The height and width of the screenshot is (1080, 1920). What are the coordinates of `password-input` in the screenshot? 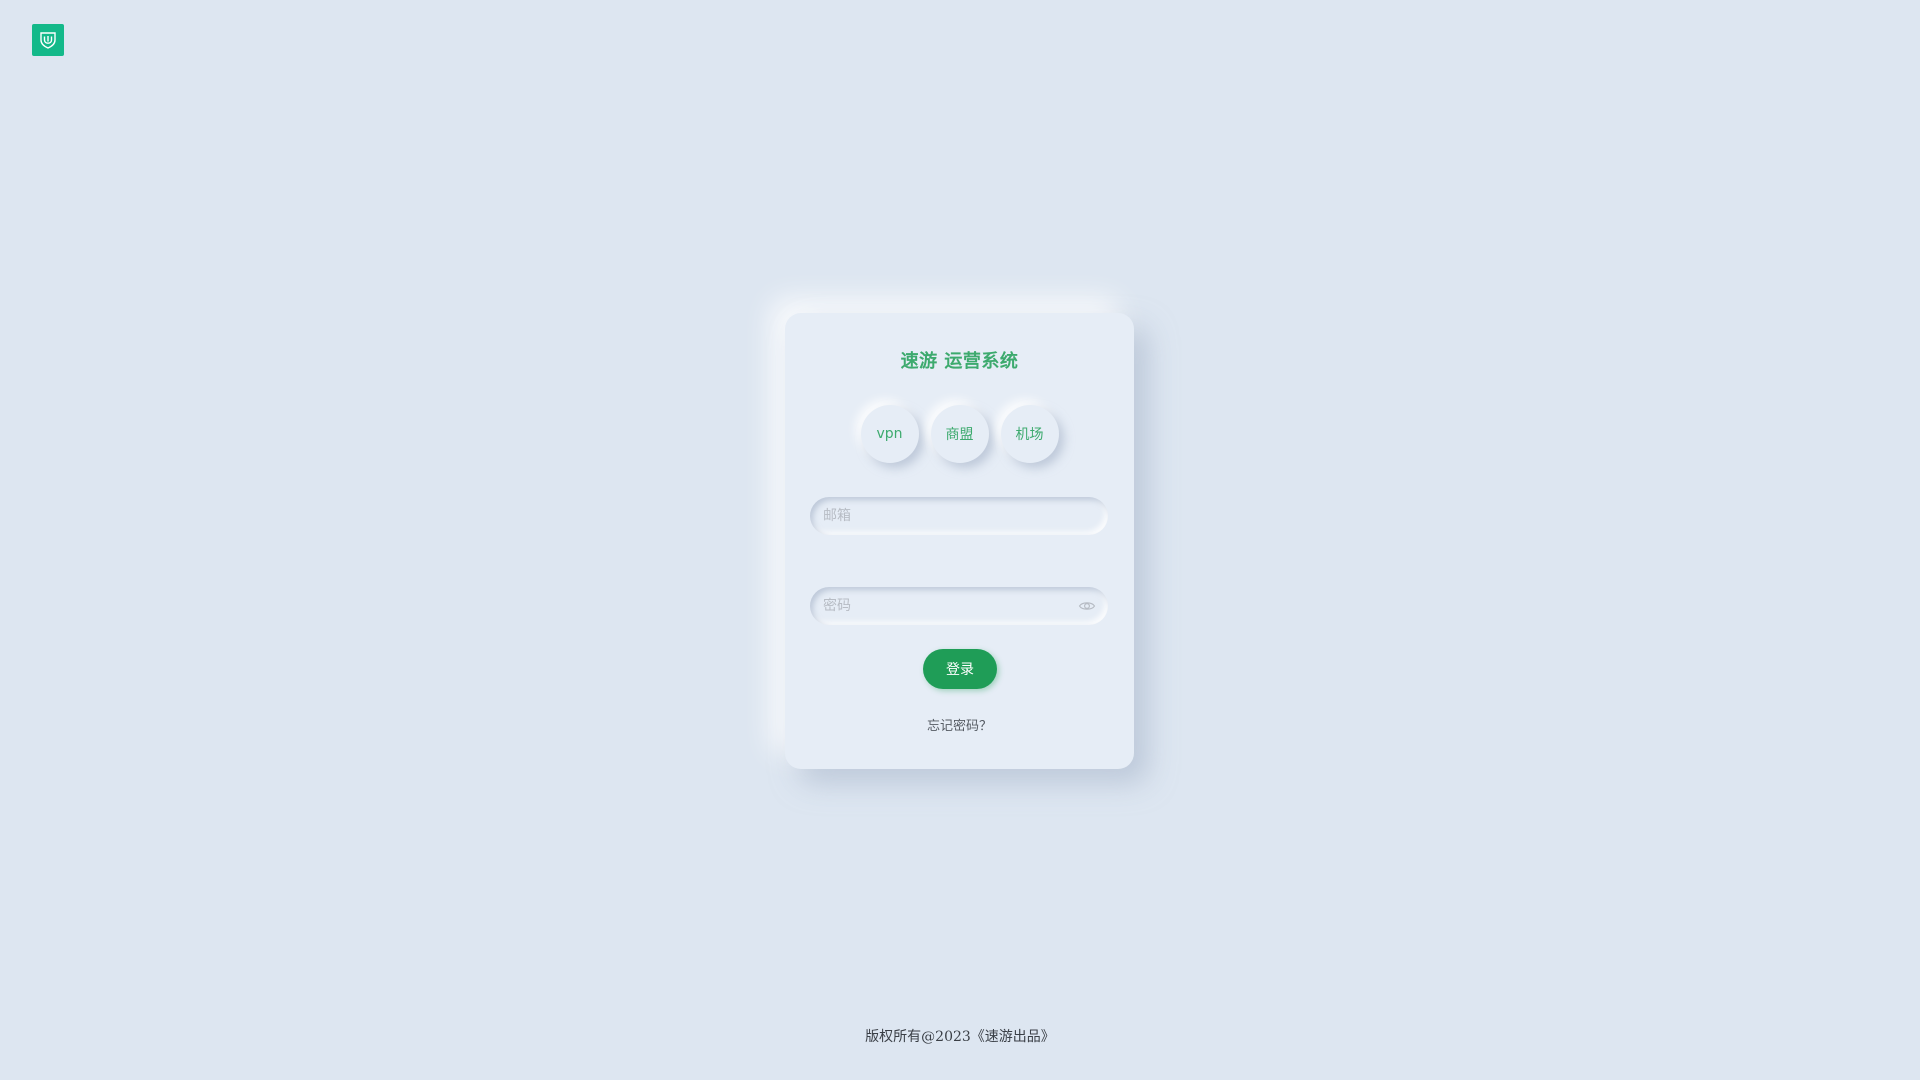 It's located at (941, 606).